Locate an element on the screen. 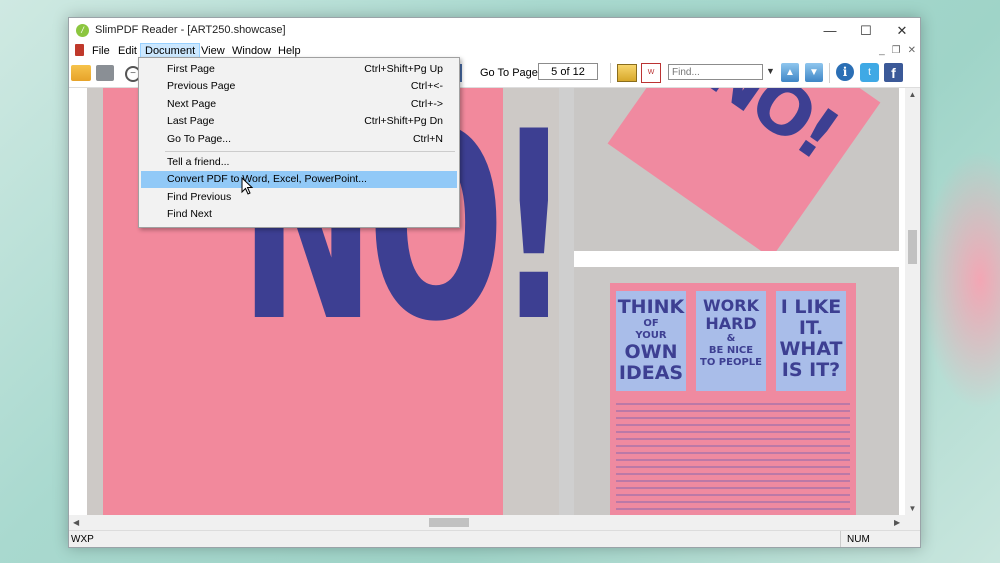 The image size is (1000, 563). mdi-restore-button: ❐ is located at coordinates (896, 51).